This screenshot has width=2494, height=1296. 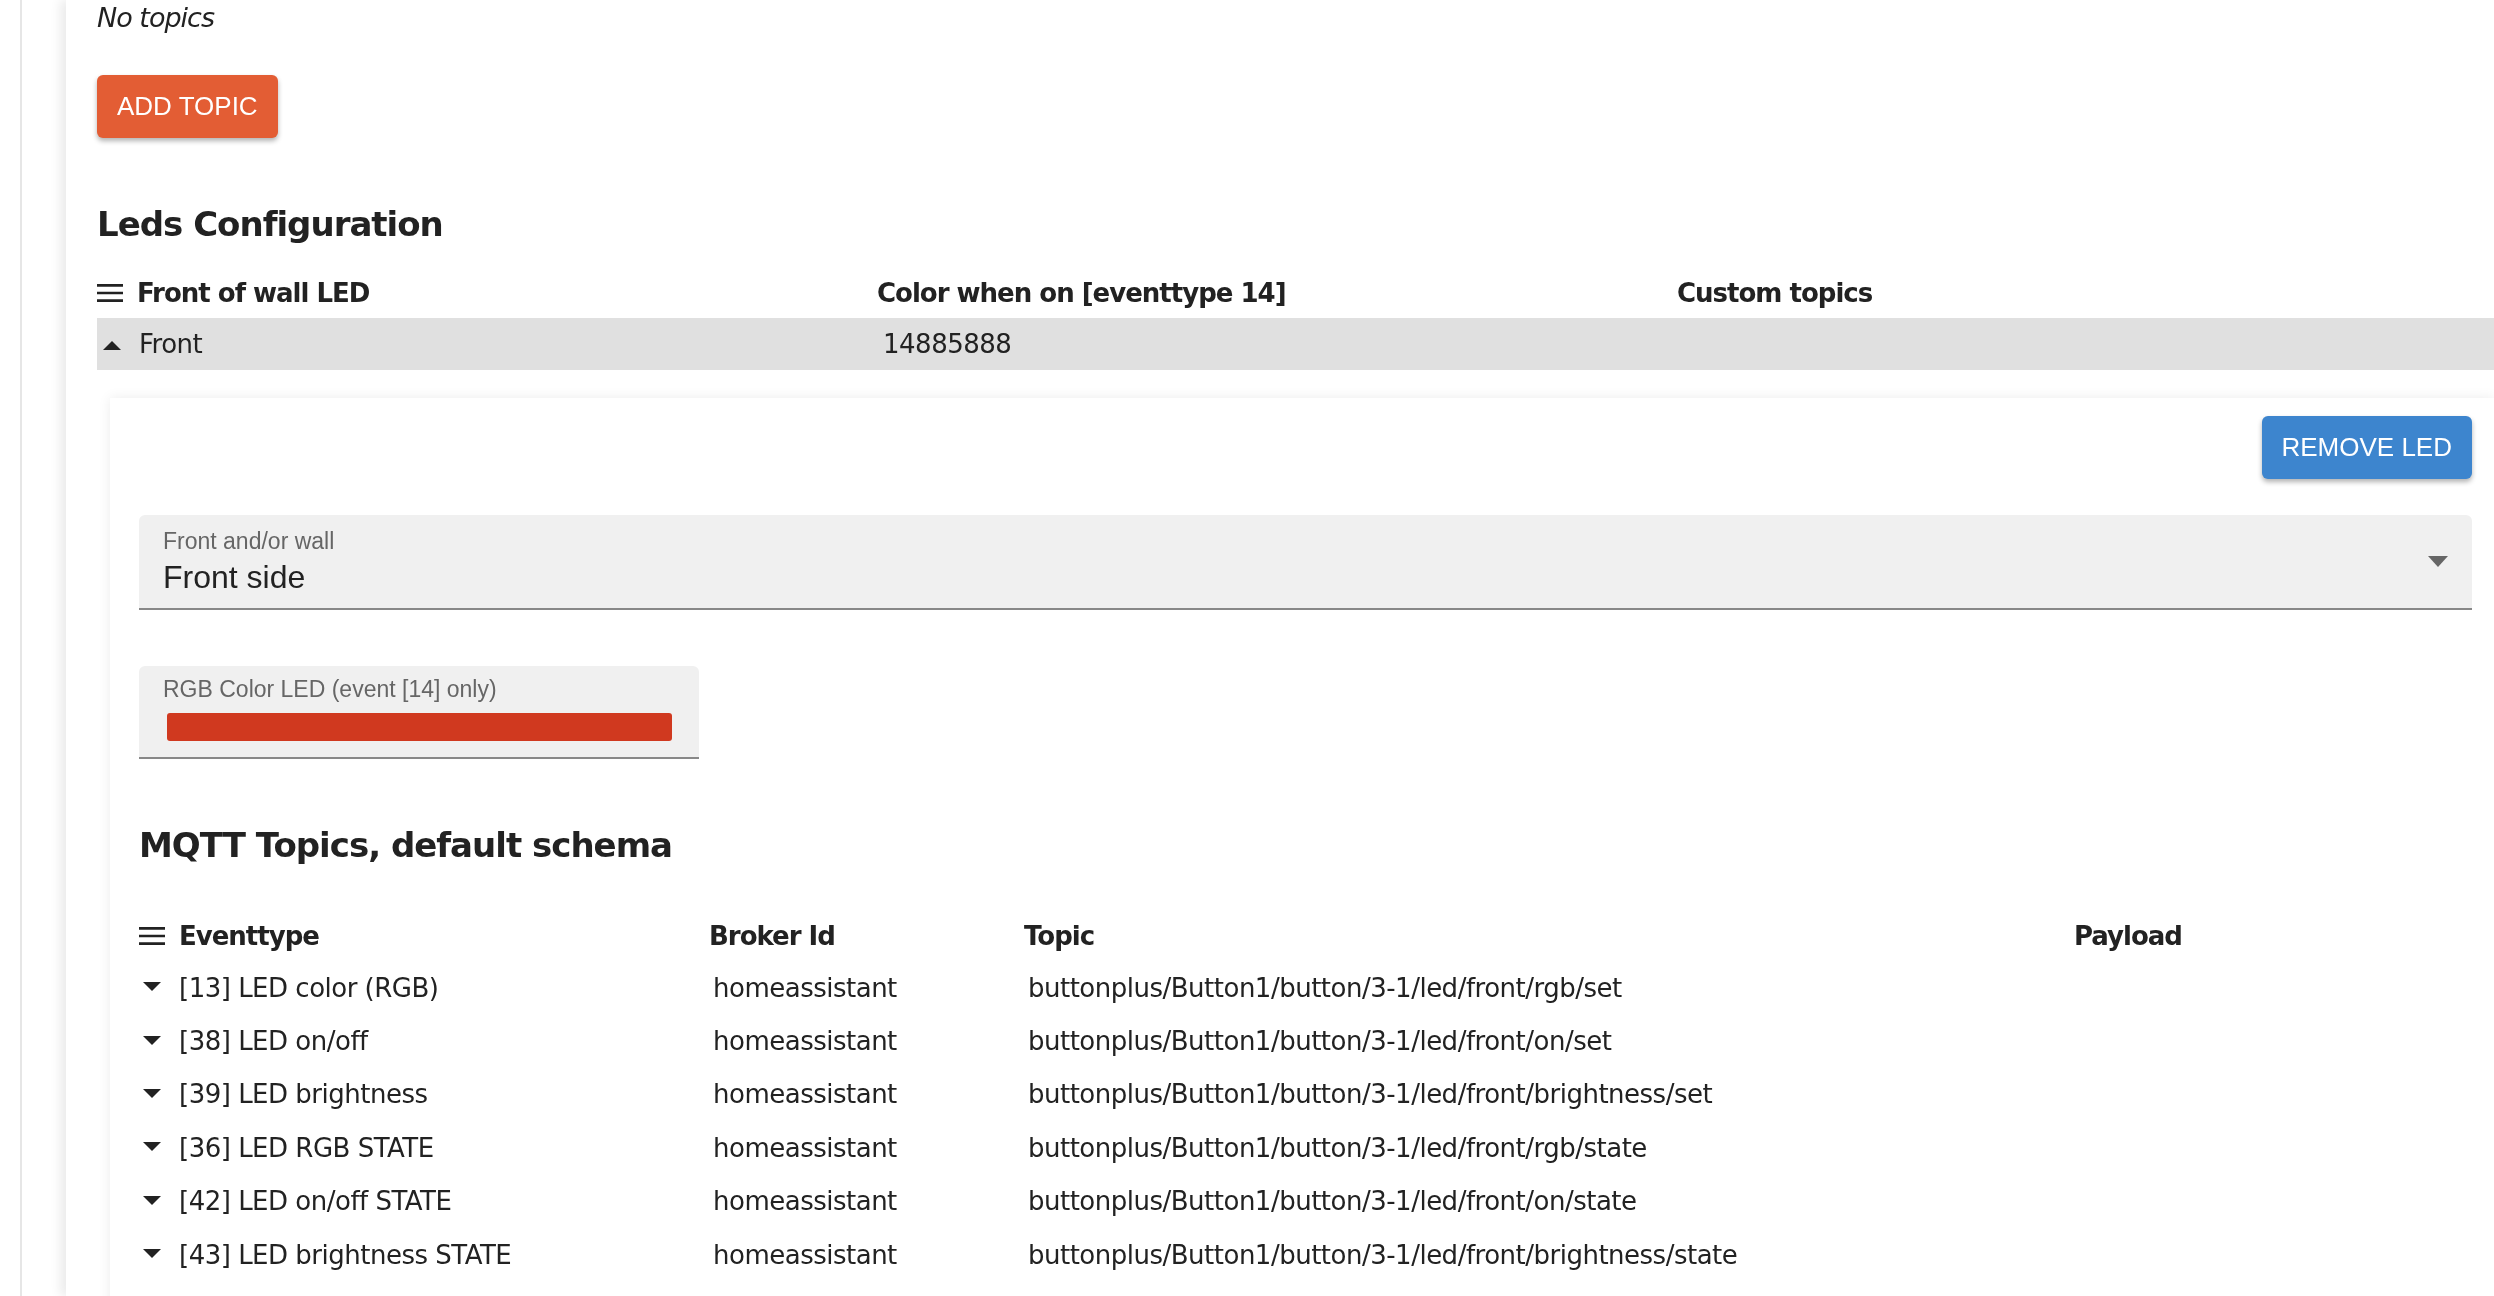 I want to click on table-cell: Front, so click(x=171, y=344).